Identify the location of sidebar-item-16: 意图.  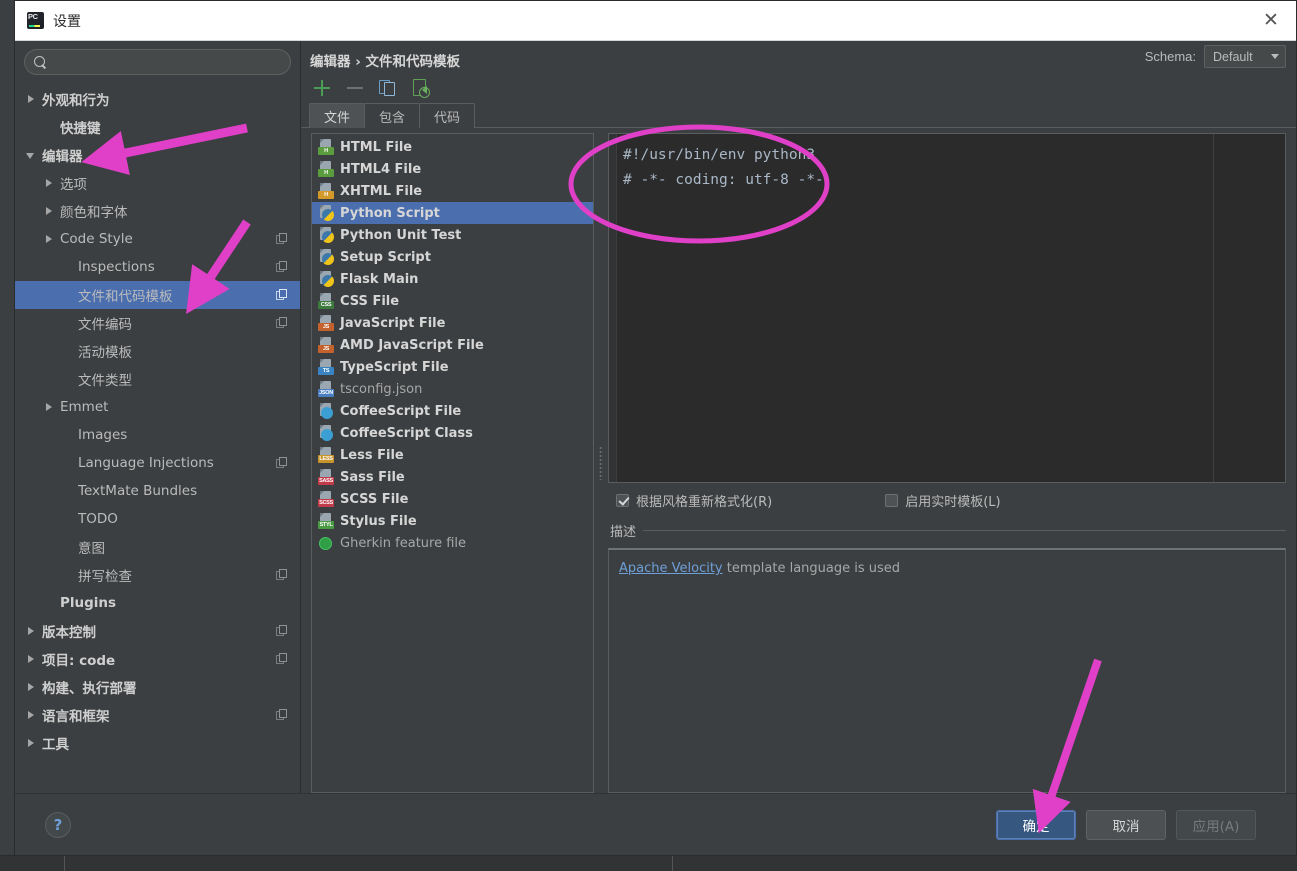
(157, 547).